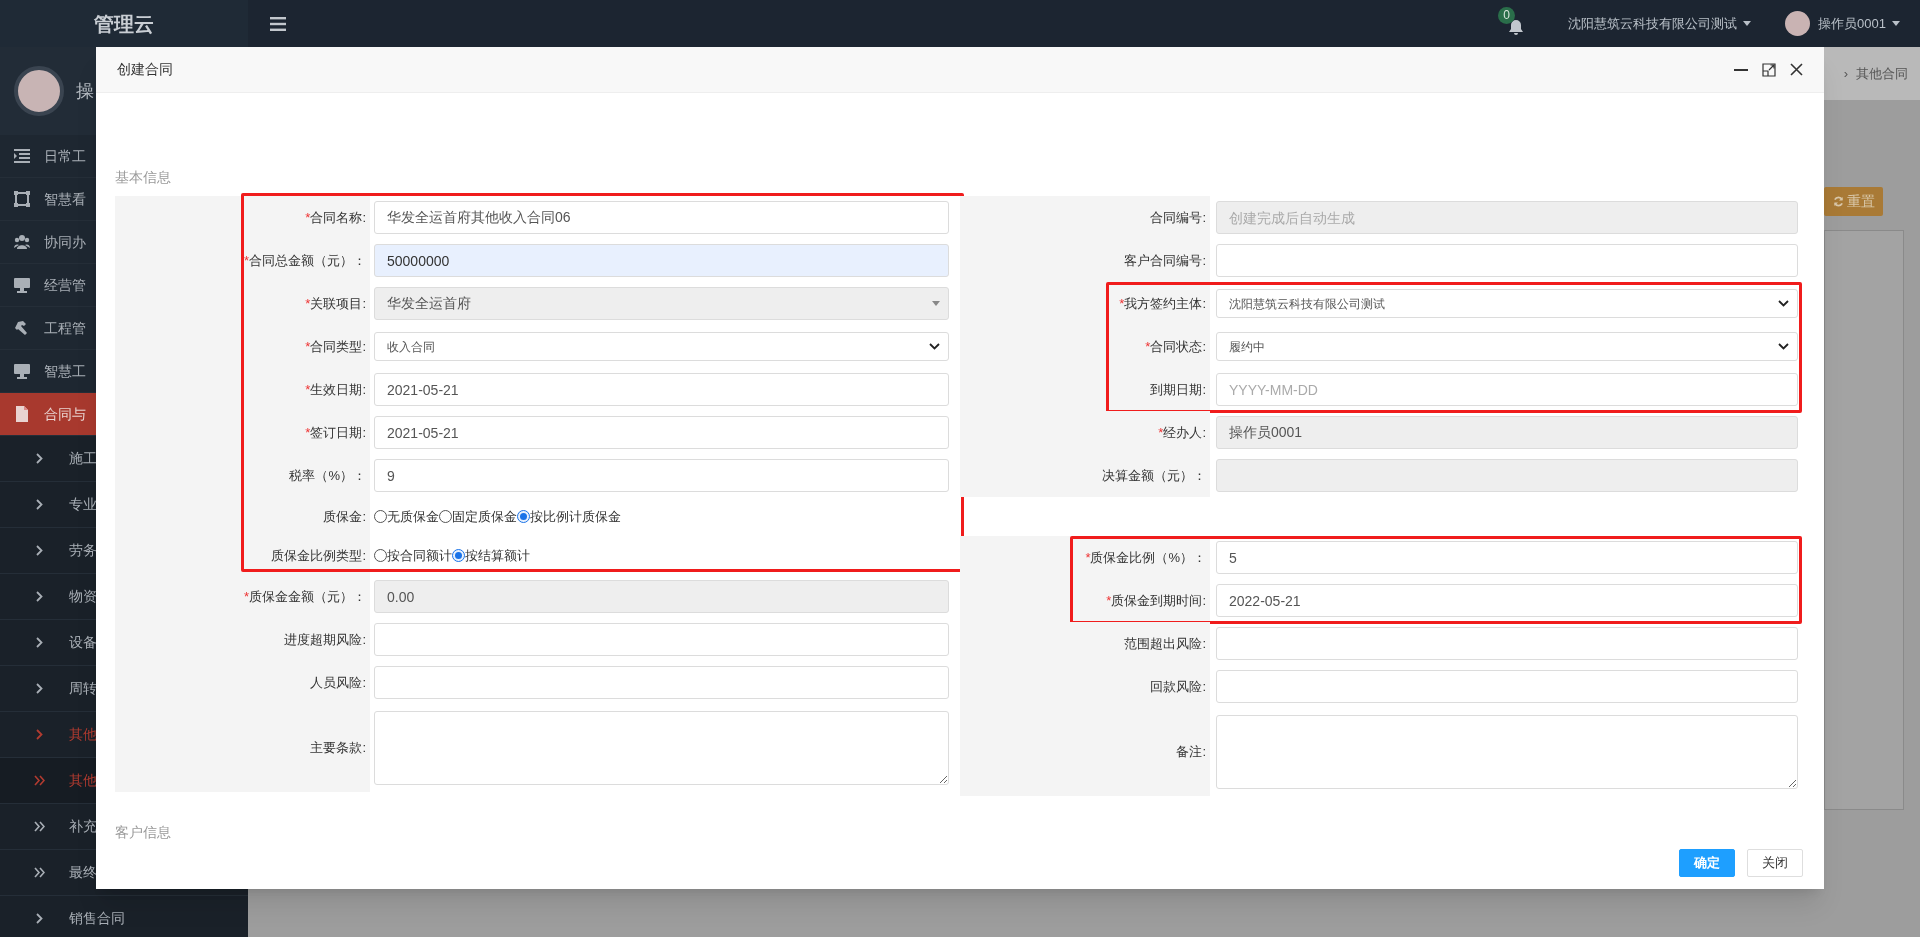 This screenshot has width=1920, height=937. Describe the element at coordinates (1775, 863) in the screenshot. I see `close-button: 关闭` at that location.